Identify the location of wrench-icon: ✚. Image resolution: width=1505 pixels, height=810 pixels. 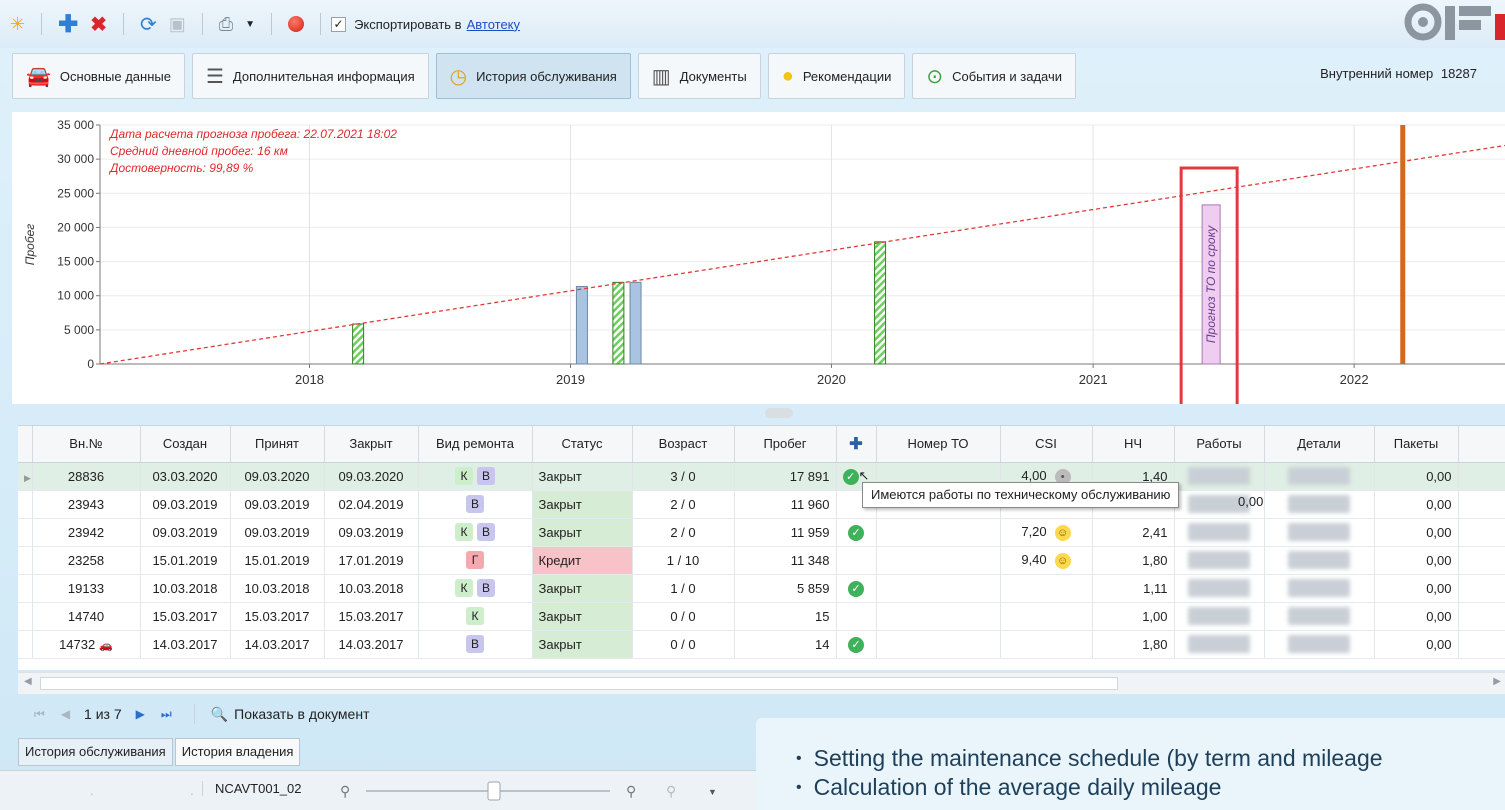
(856, 444).